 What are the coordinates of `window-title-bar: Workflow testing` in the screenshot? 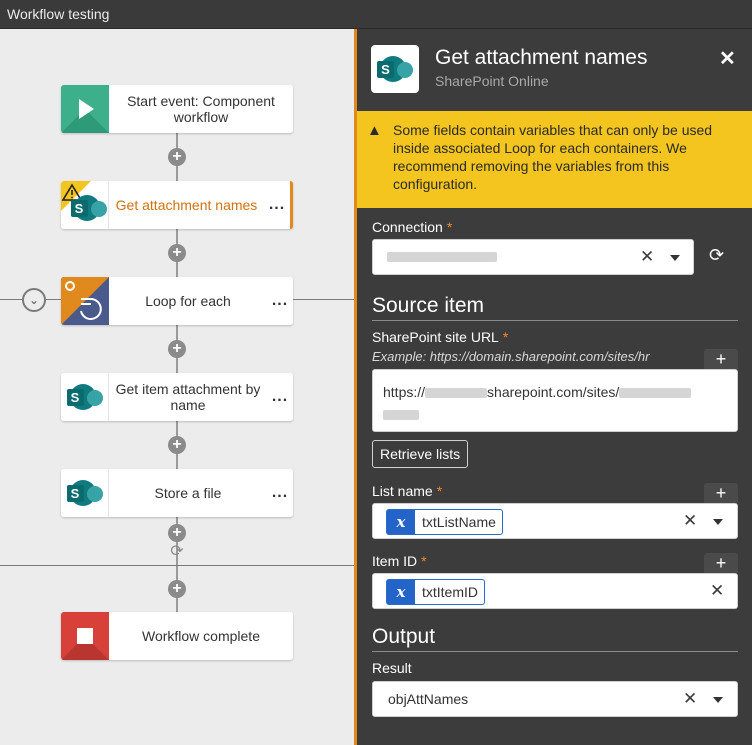 It's located at (376, 14).